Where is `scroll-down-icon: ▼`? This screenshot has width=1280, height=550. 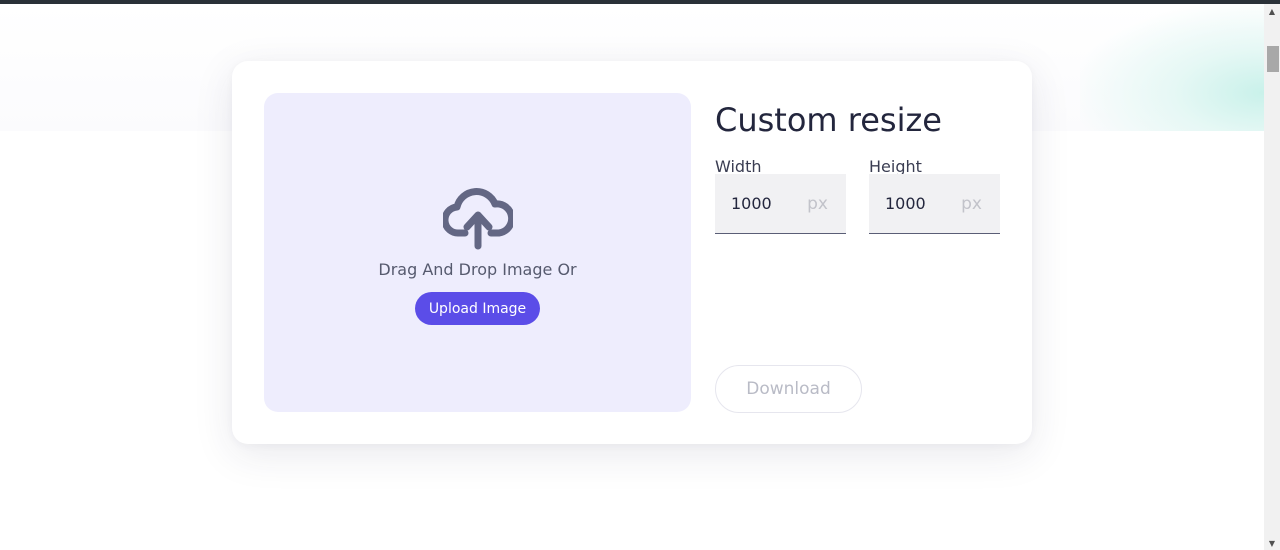 scroll-down-icon: ▼ is located at coordinates (1272, 543).